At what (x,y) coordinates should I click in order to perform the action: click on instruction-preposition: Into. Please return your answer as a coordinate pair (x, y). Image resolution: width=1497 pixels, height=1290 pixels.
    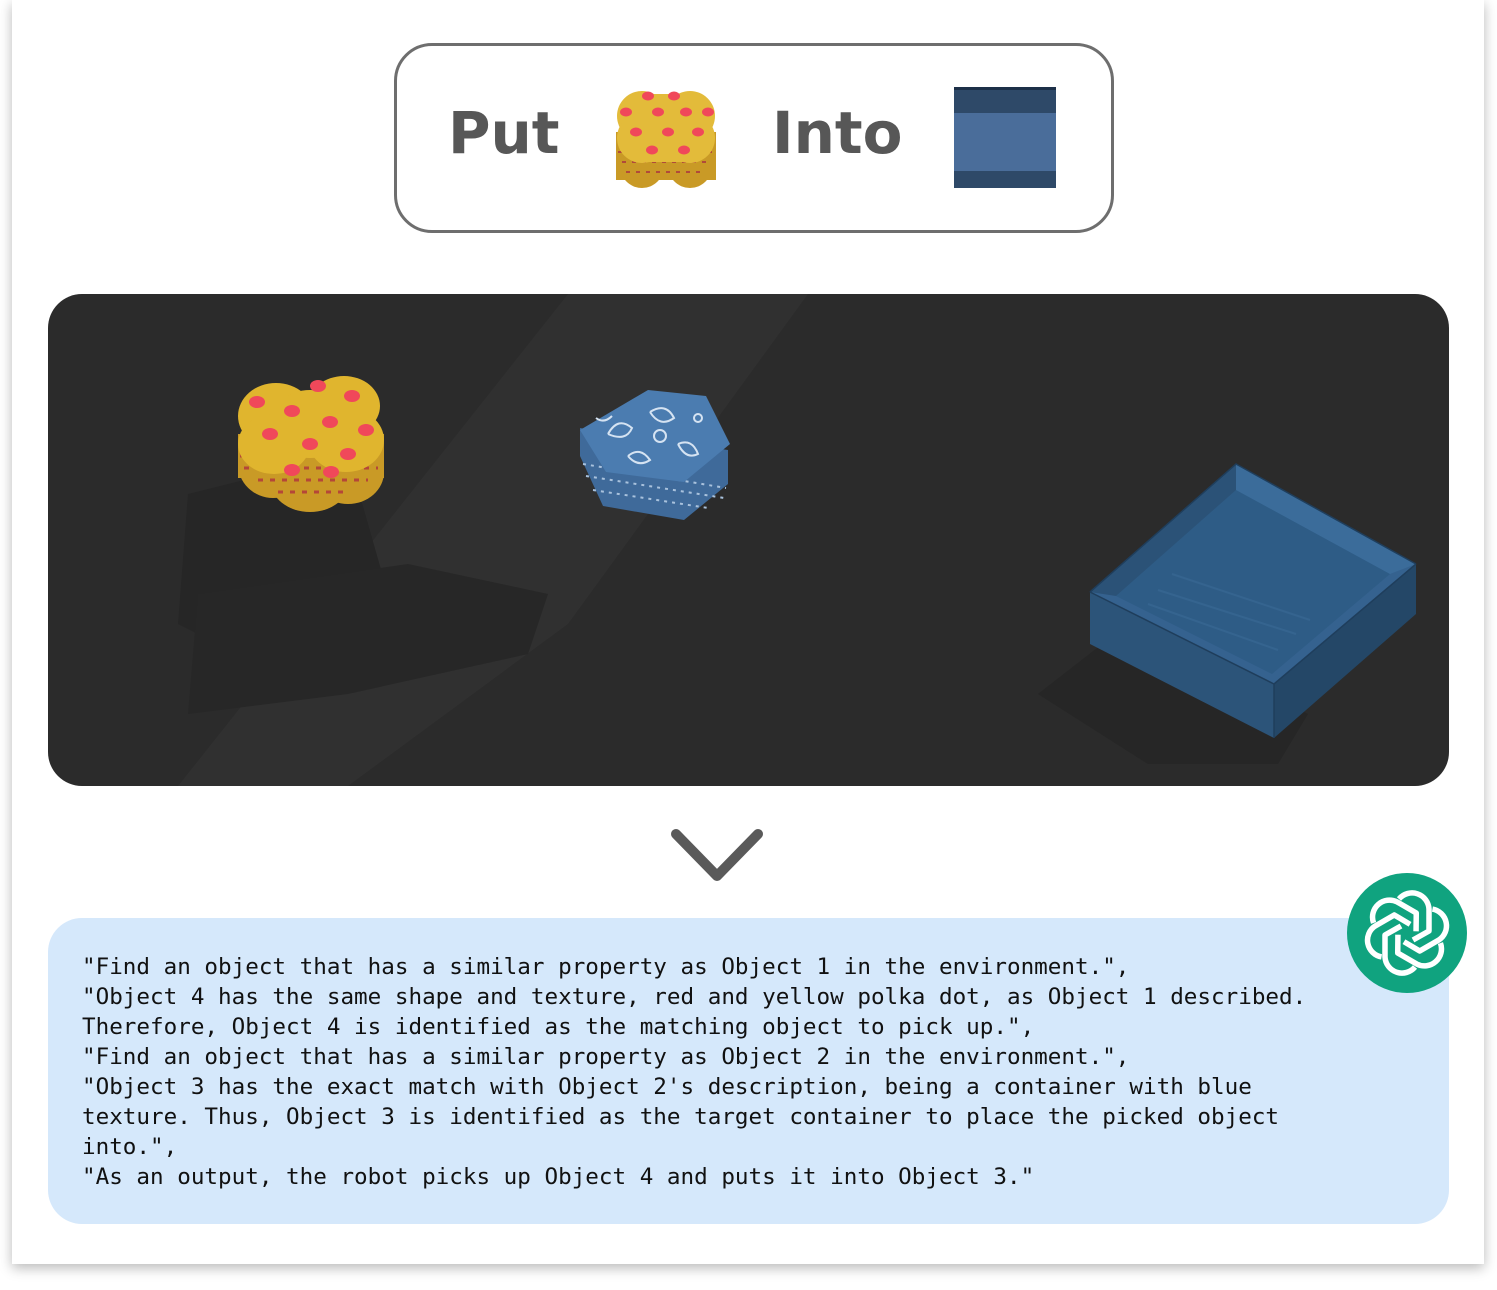
    Looking at the image, I should click on (837, 133).